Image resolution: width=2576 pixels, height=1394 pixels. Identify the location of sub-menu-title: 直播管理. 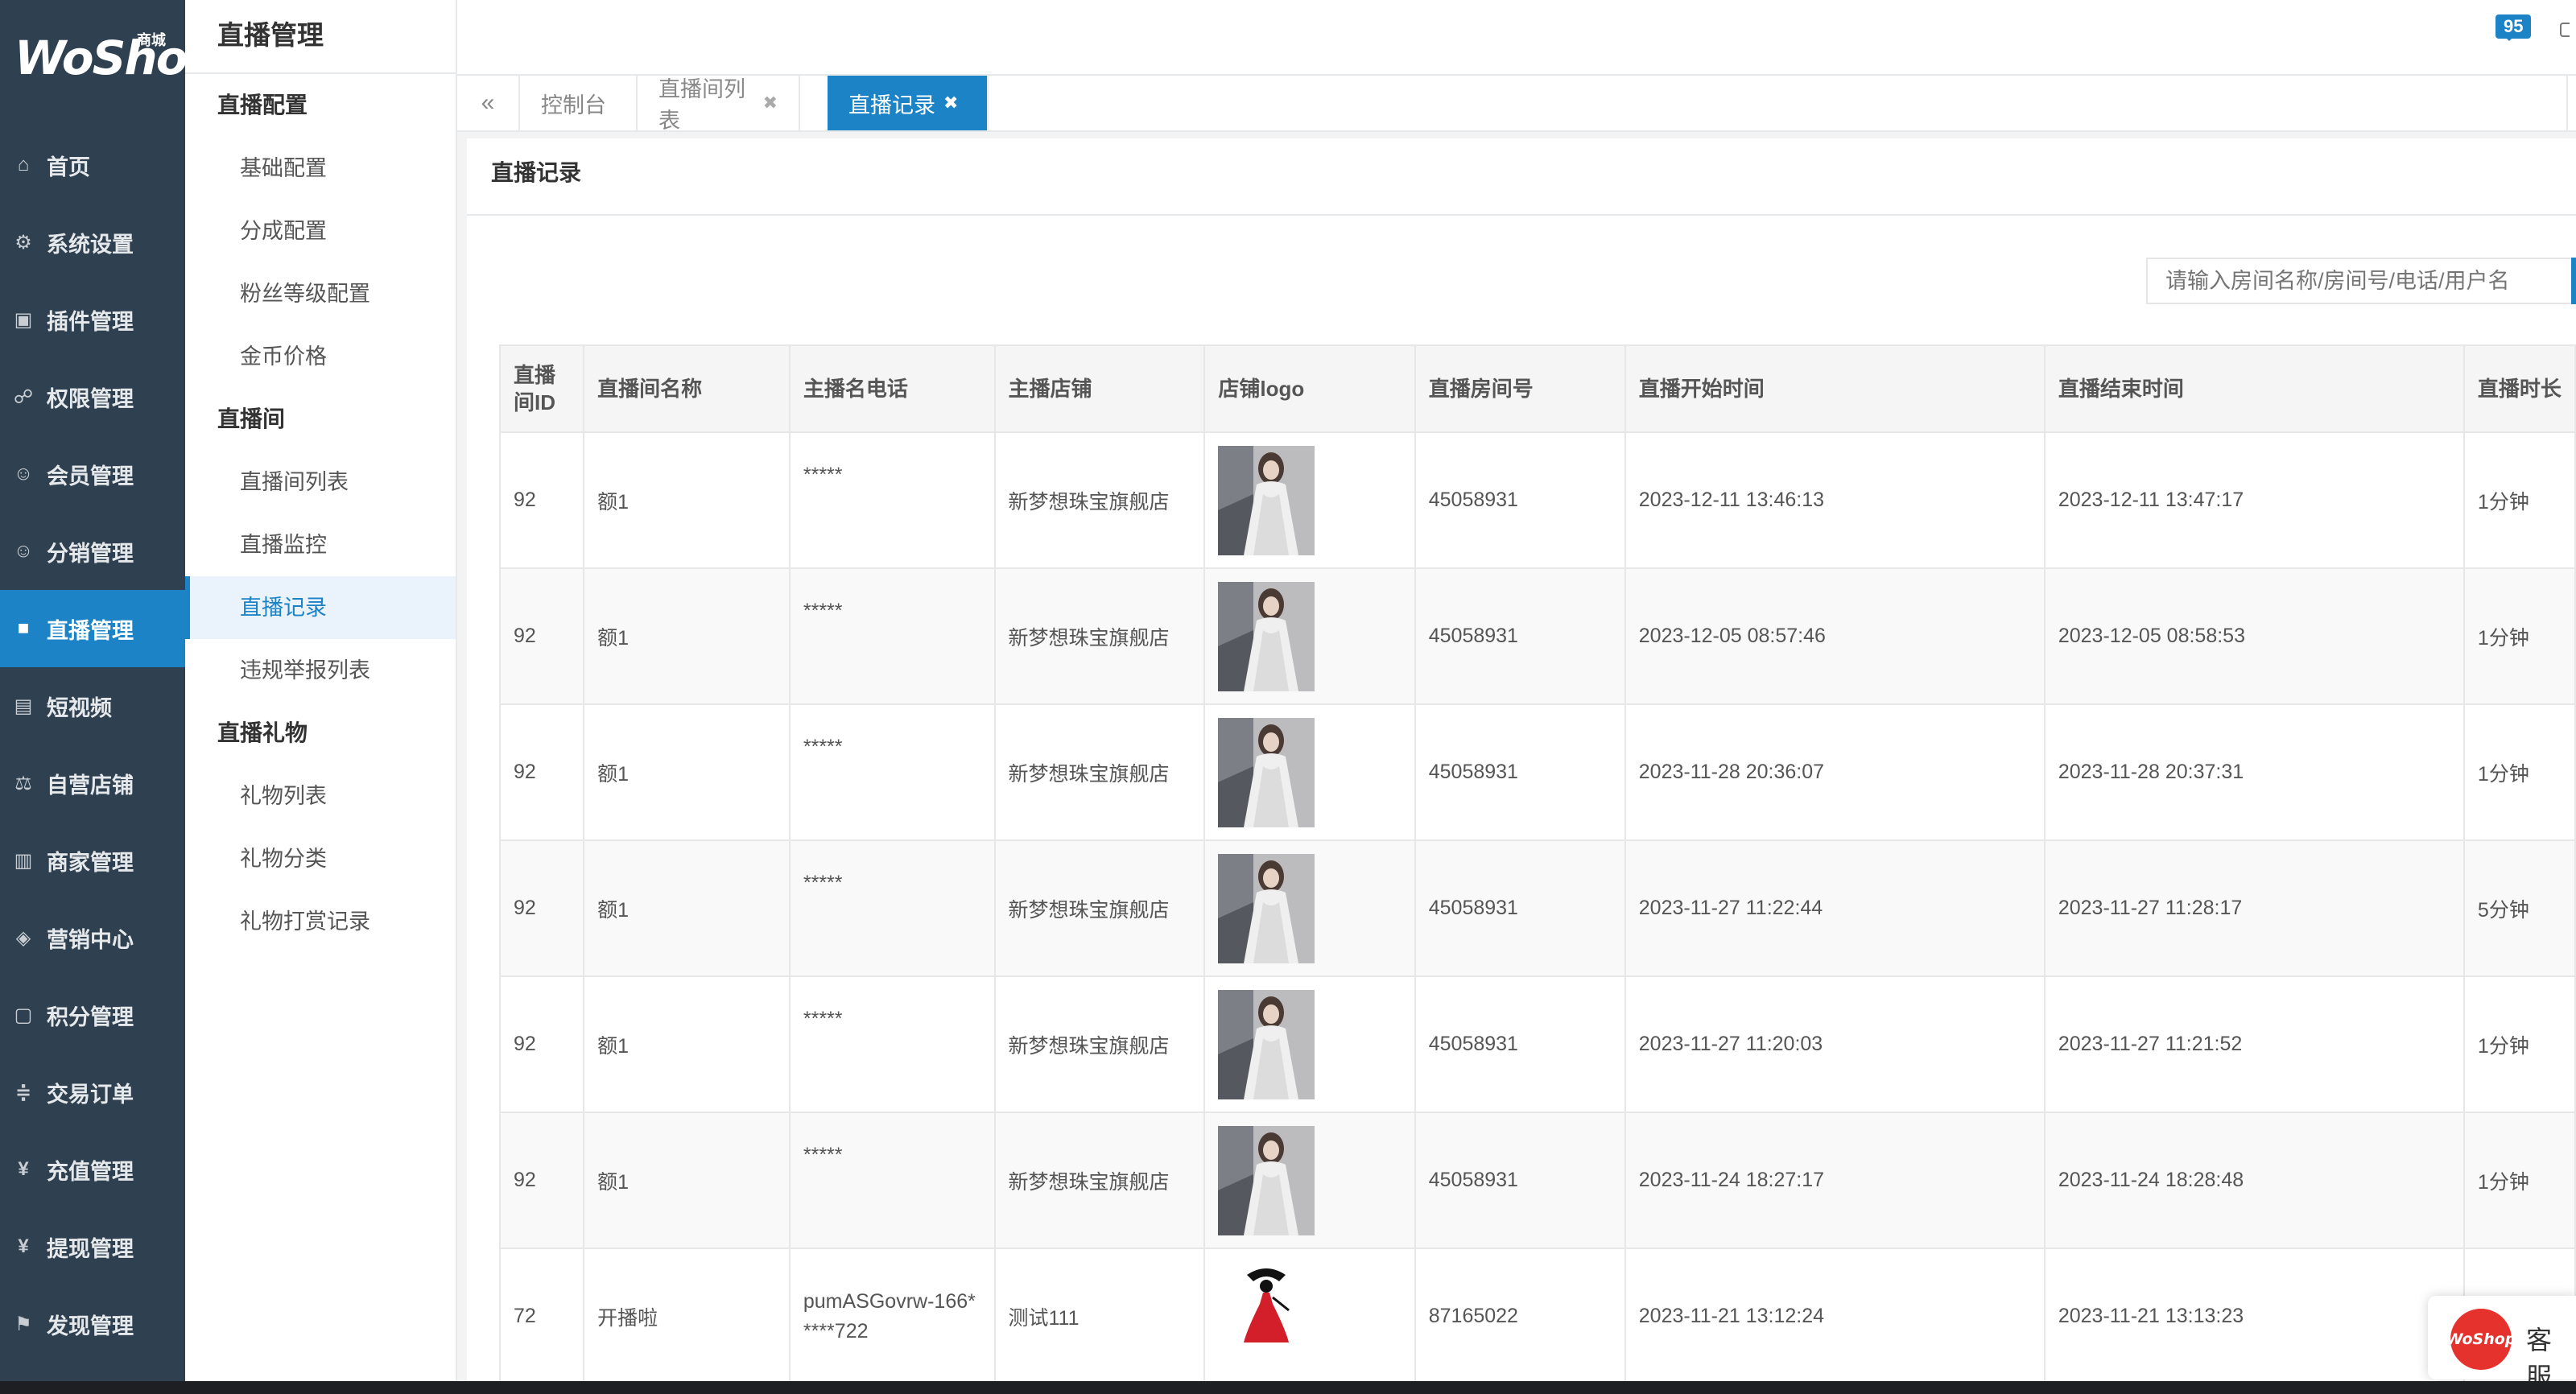
(320, 37).